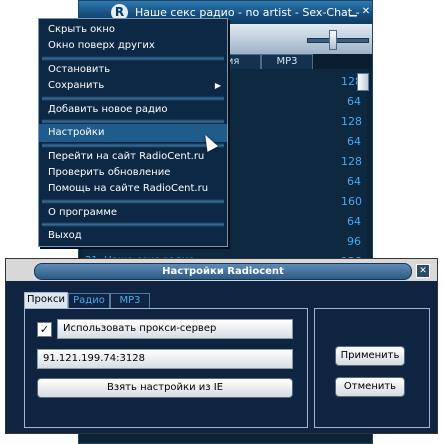  Describe the element at coordinates (165, 359) in the screenshot. I see `proxy-address-input: 91.121.199.74:3128` at that location.